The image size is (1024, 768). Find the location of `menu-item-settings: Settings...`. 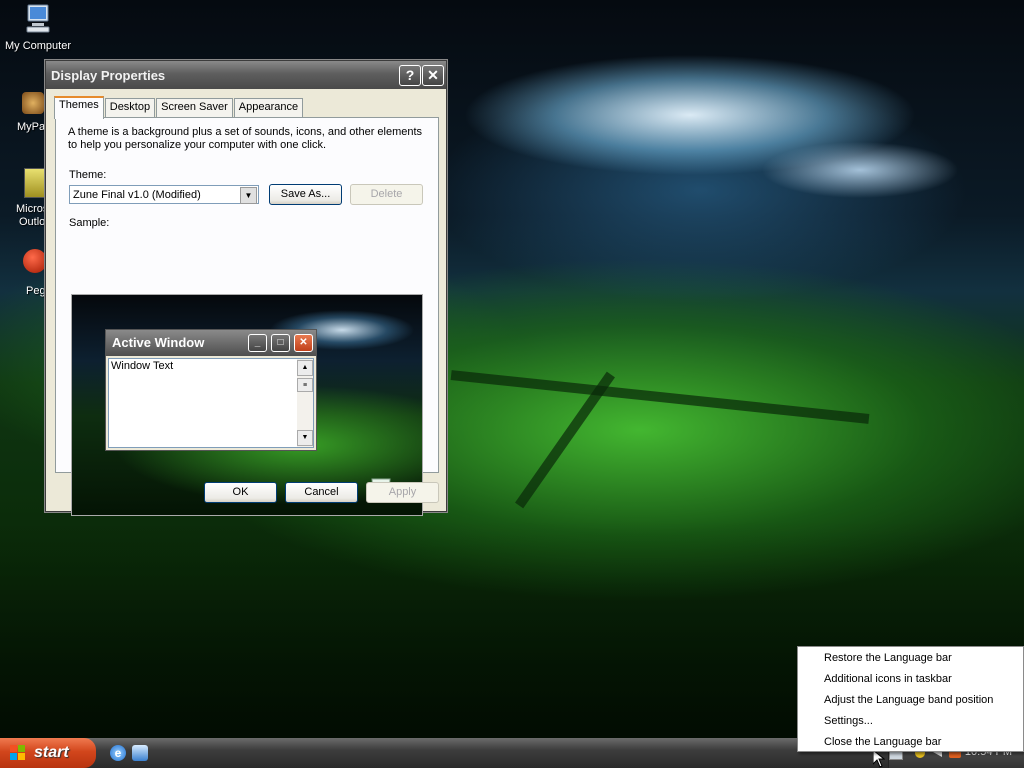

menu-item-settings: Settings... is located at coordinates (848, 721).